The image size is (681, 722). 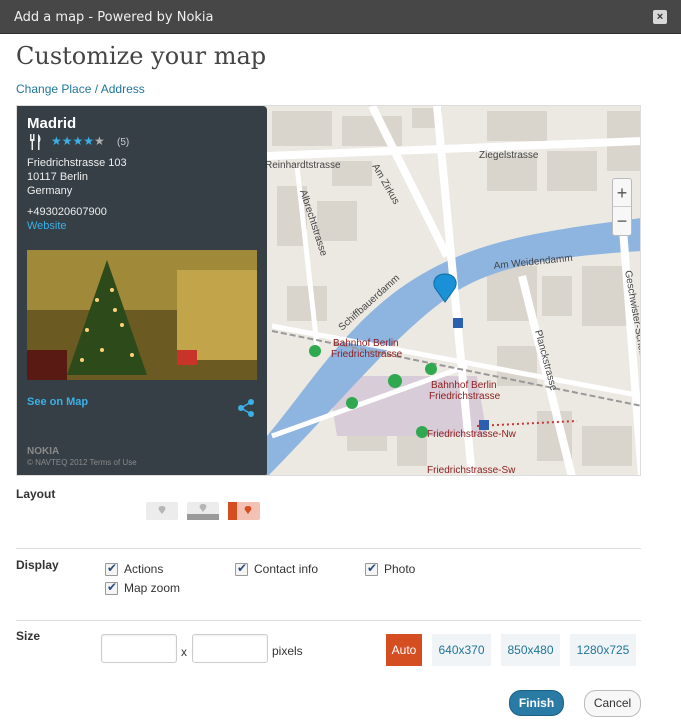 What do you see at coordinates (82, 462) in the screenshot?
I see `terms-of-use-link: © NAVTEQ 2012 Terms of Use` at bounding box center [82, 462].